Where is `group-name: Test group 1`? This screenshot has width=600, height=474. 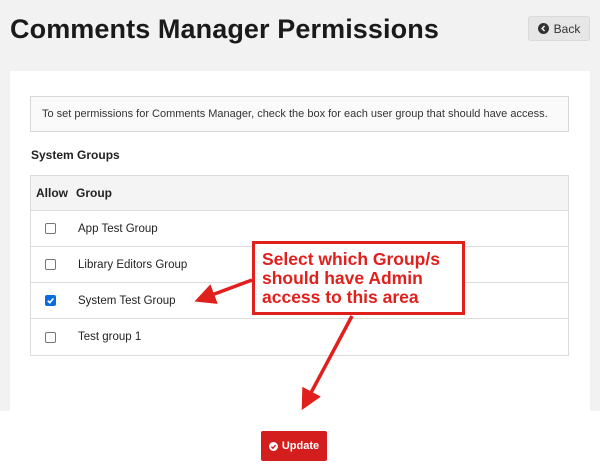 group-name: Test group 1 is located at coordinates (110, 337).